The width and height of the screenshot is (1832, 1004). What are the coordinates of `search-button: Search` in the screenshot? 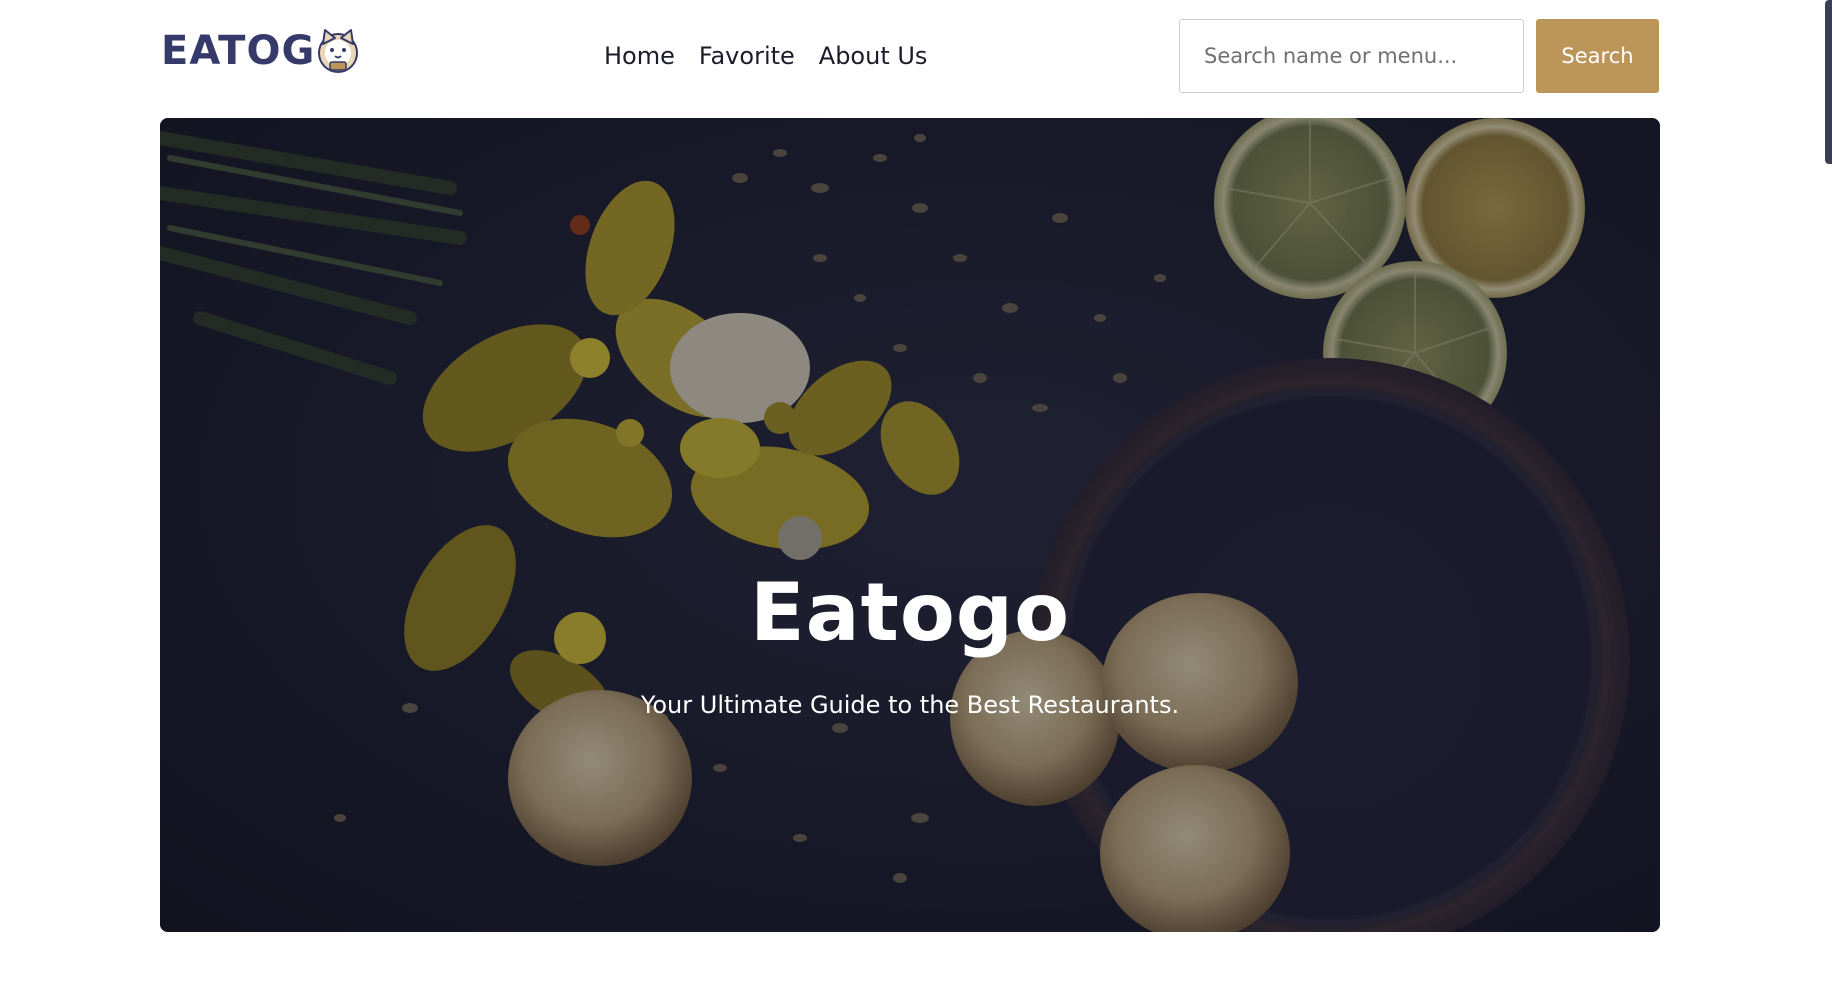 It's located at (1597, 56).